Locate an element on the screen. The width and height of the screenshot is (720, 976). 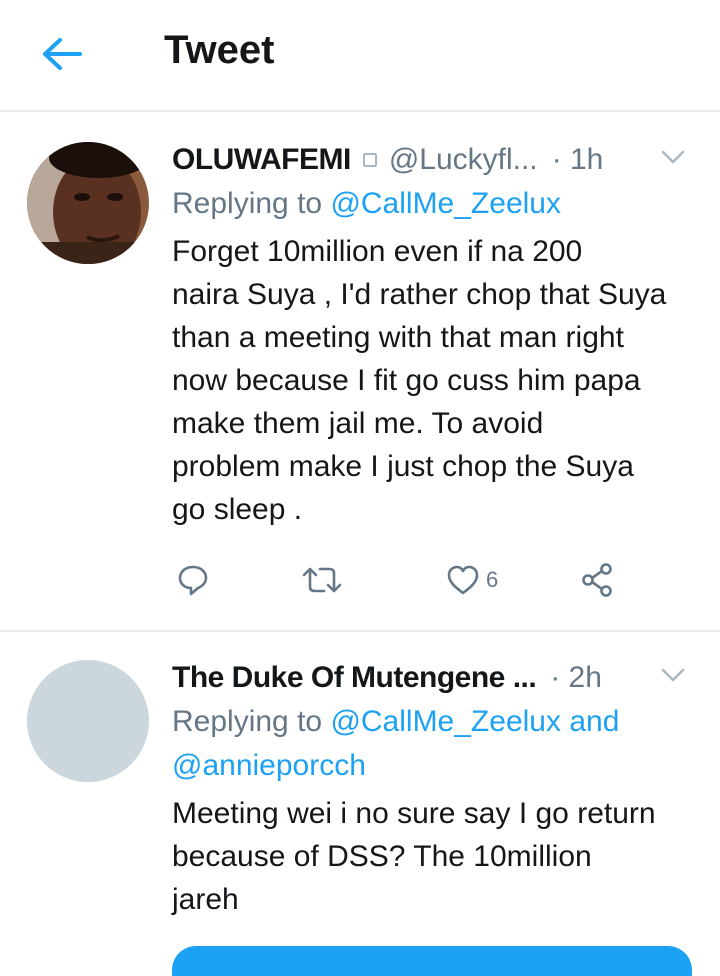
retweet-button is located at coordinates (322, 580).